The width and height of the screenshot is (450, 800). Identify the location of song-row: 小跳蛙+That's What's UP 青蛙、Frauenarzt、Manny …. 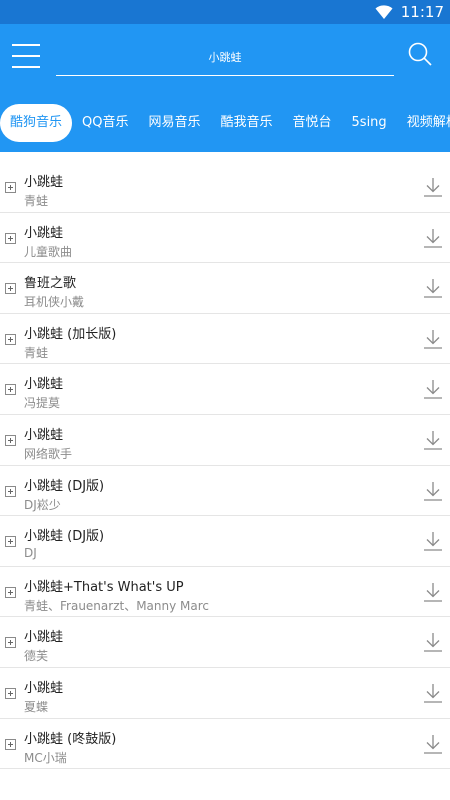
(225, 592).